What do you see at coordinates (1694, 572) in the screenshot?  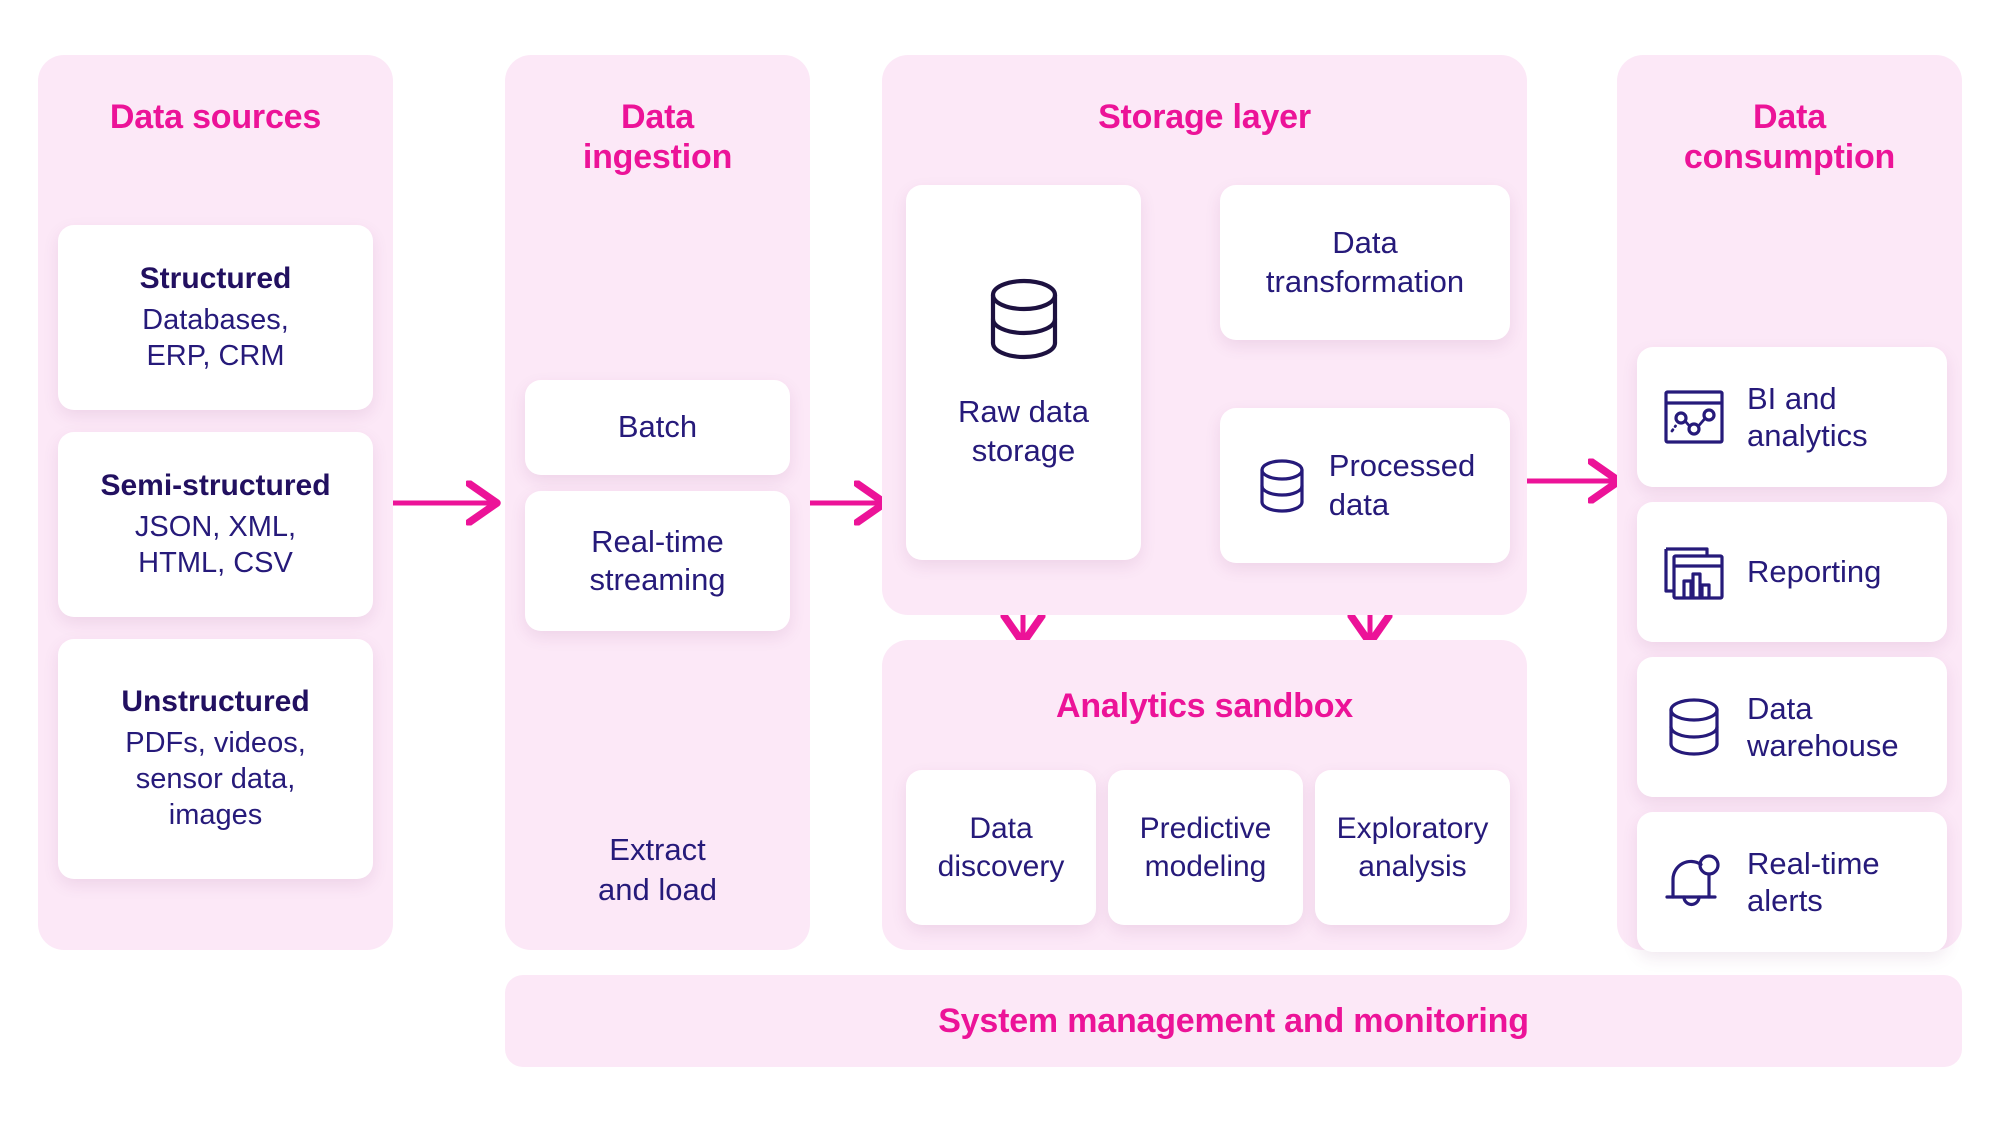 I see `bar-chart-documents-icon` at bounding box center [1694, 572].